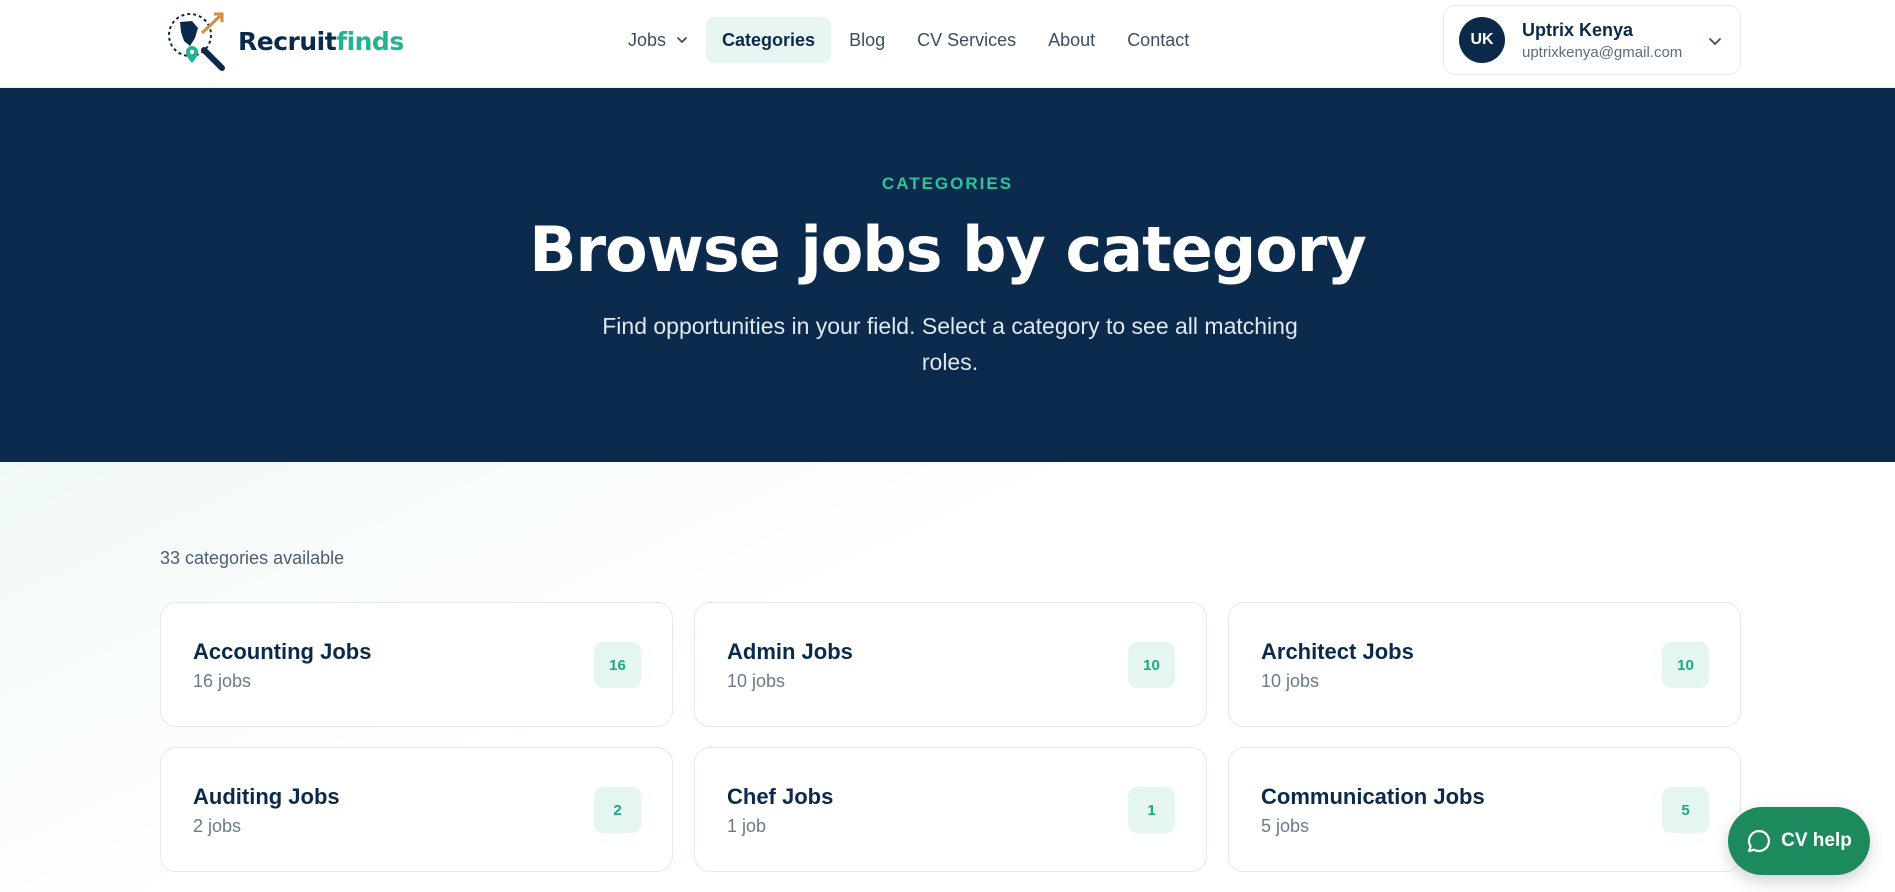 The width and height of the screenshot is (1895, 892). I want to click on nav-contact: Contact, so click(1158, 40).